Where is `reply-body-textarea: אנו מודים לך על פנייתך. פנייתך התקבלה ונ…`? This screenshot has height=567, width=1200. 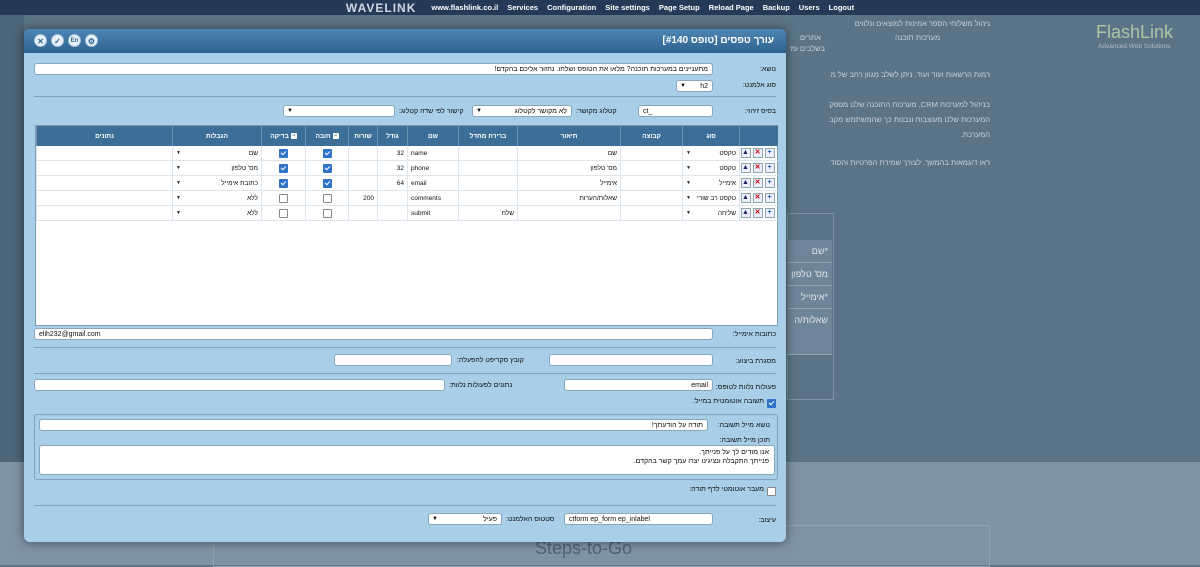 reply-body-textarea: אנו מודים לך על פנייתך. פנייתך התקבלה ונ… is located at coordinates (407, 460).